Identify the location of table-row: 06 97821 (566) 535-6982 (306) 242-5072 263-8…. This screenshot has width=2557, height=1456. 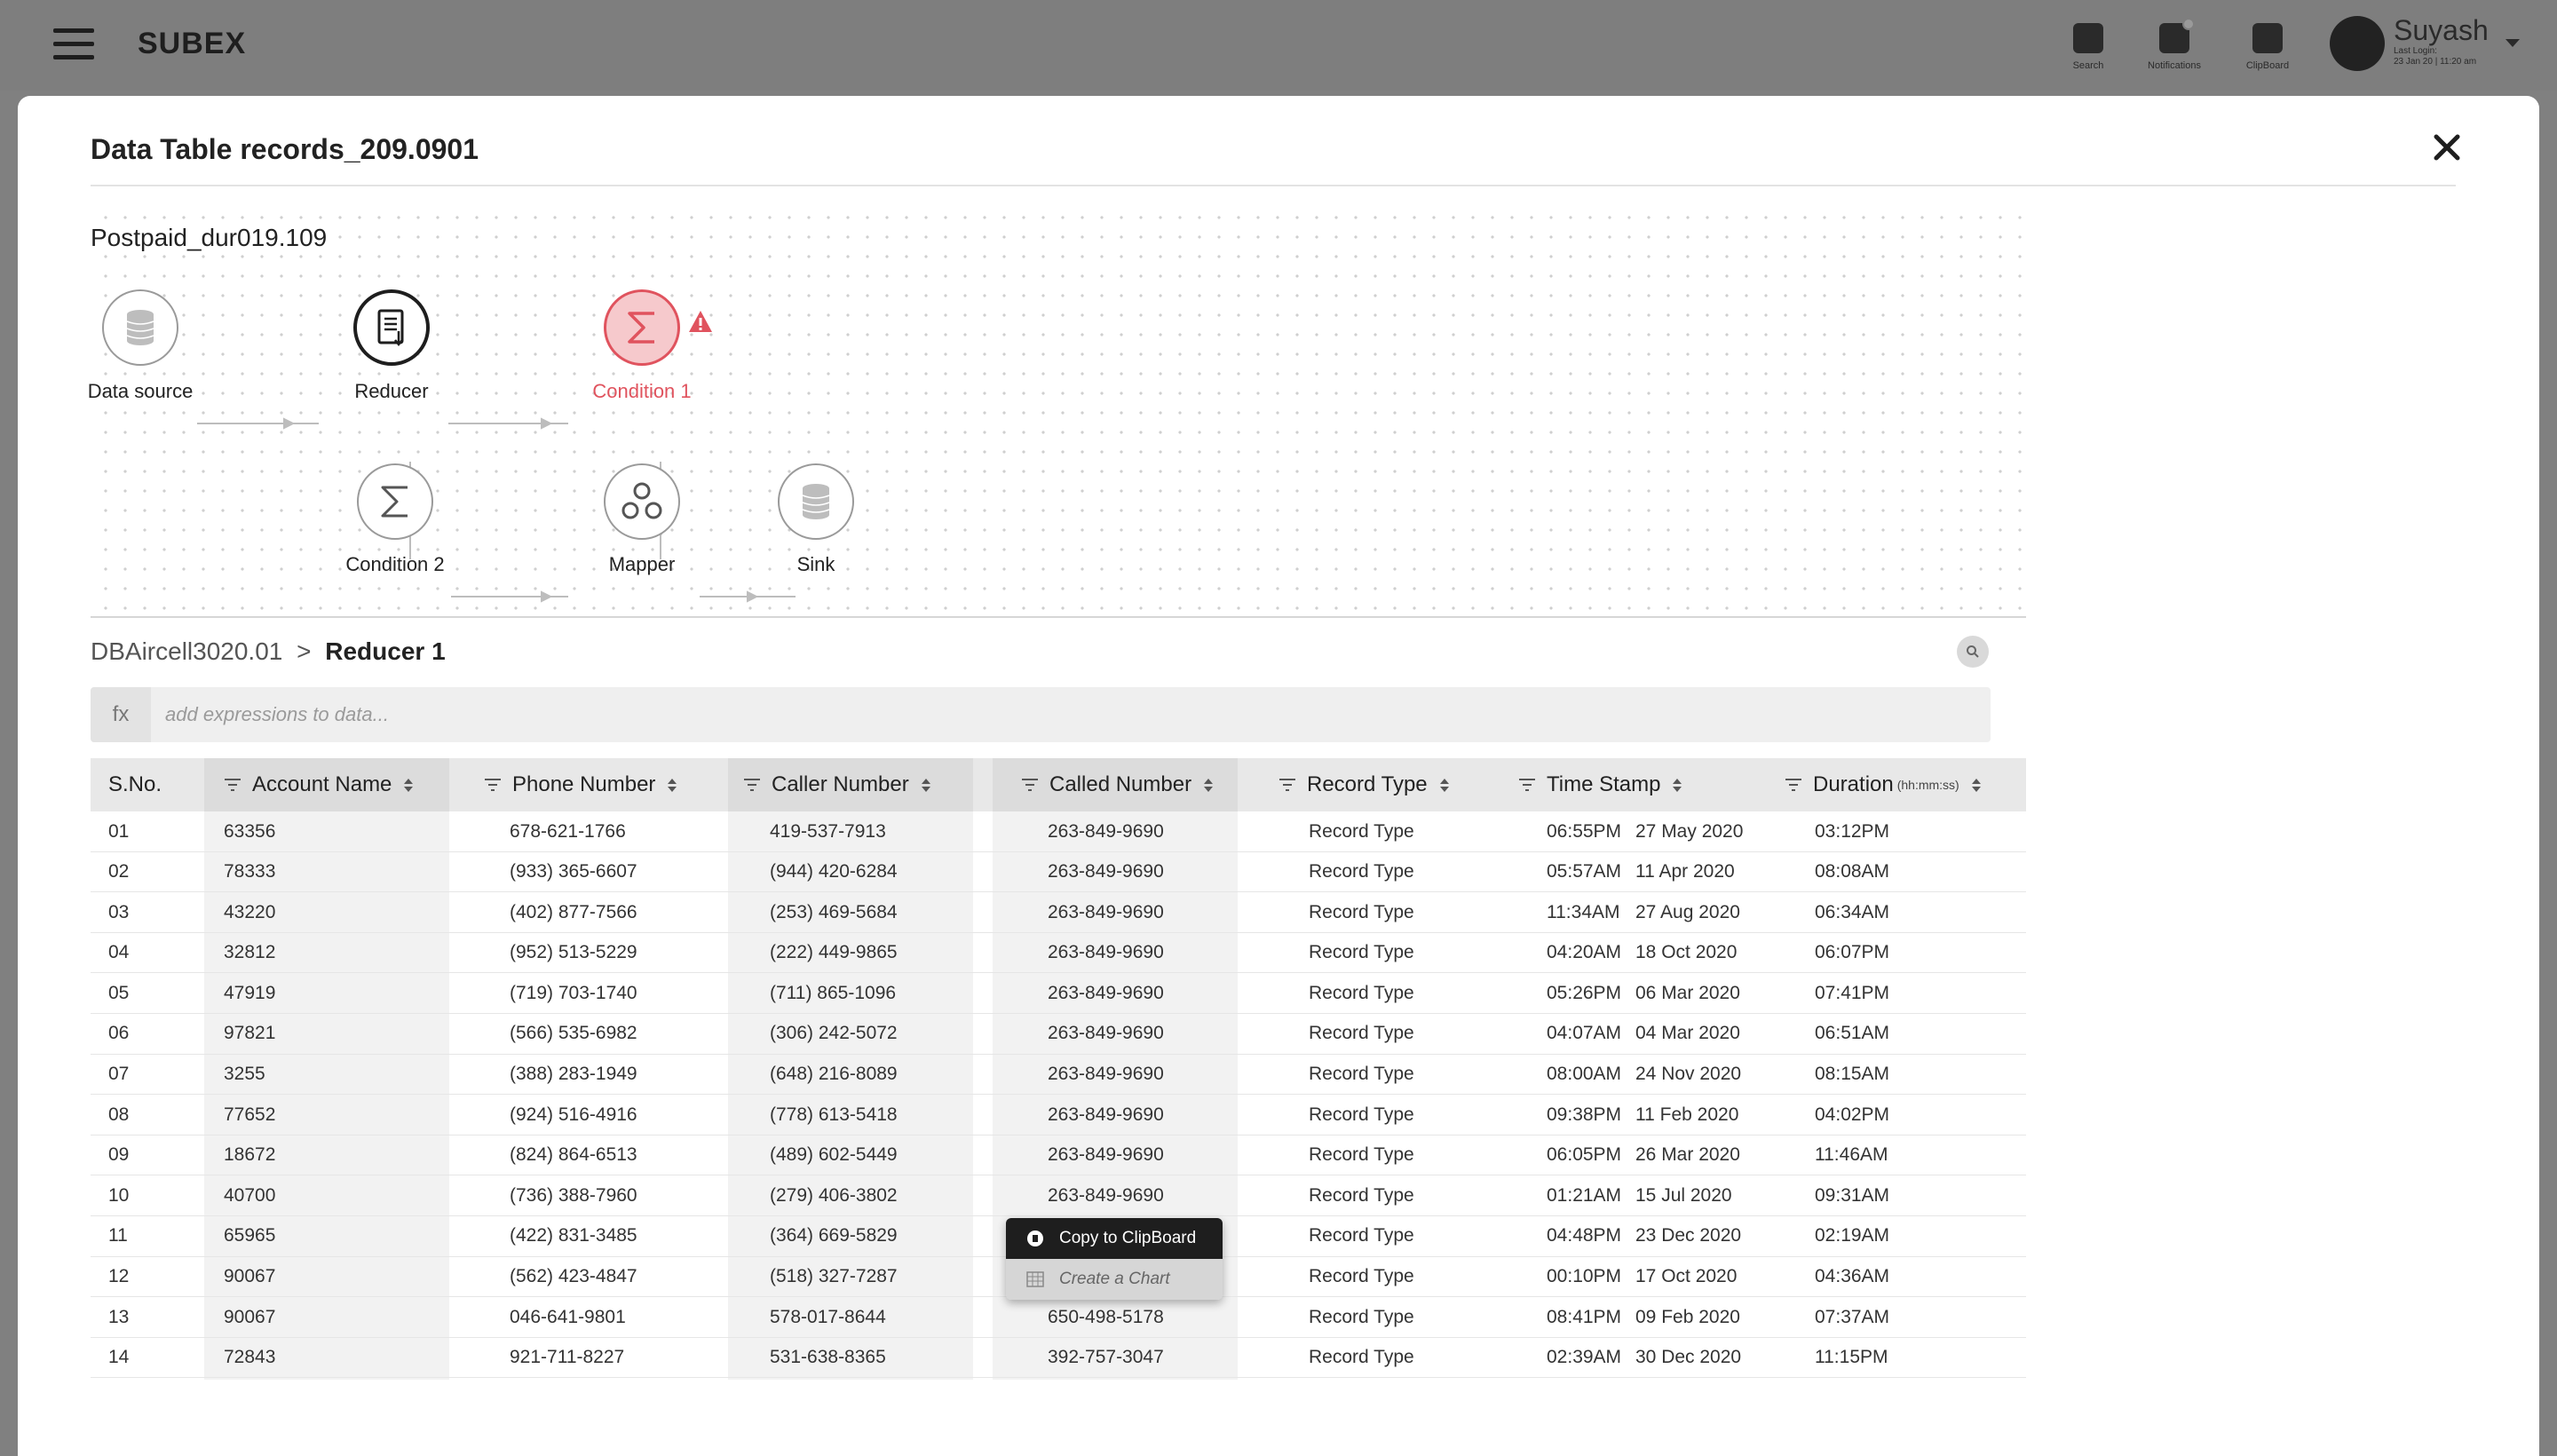
(1058, 1034).